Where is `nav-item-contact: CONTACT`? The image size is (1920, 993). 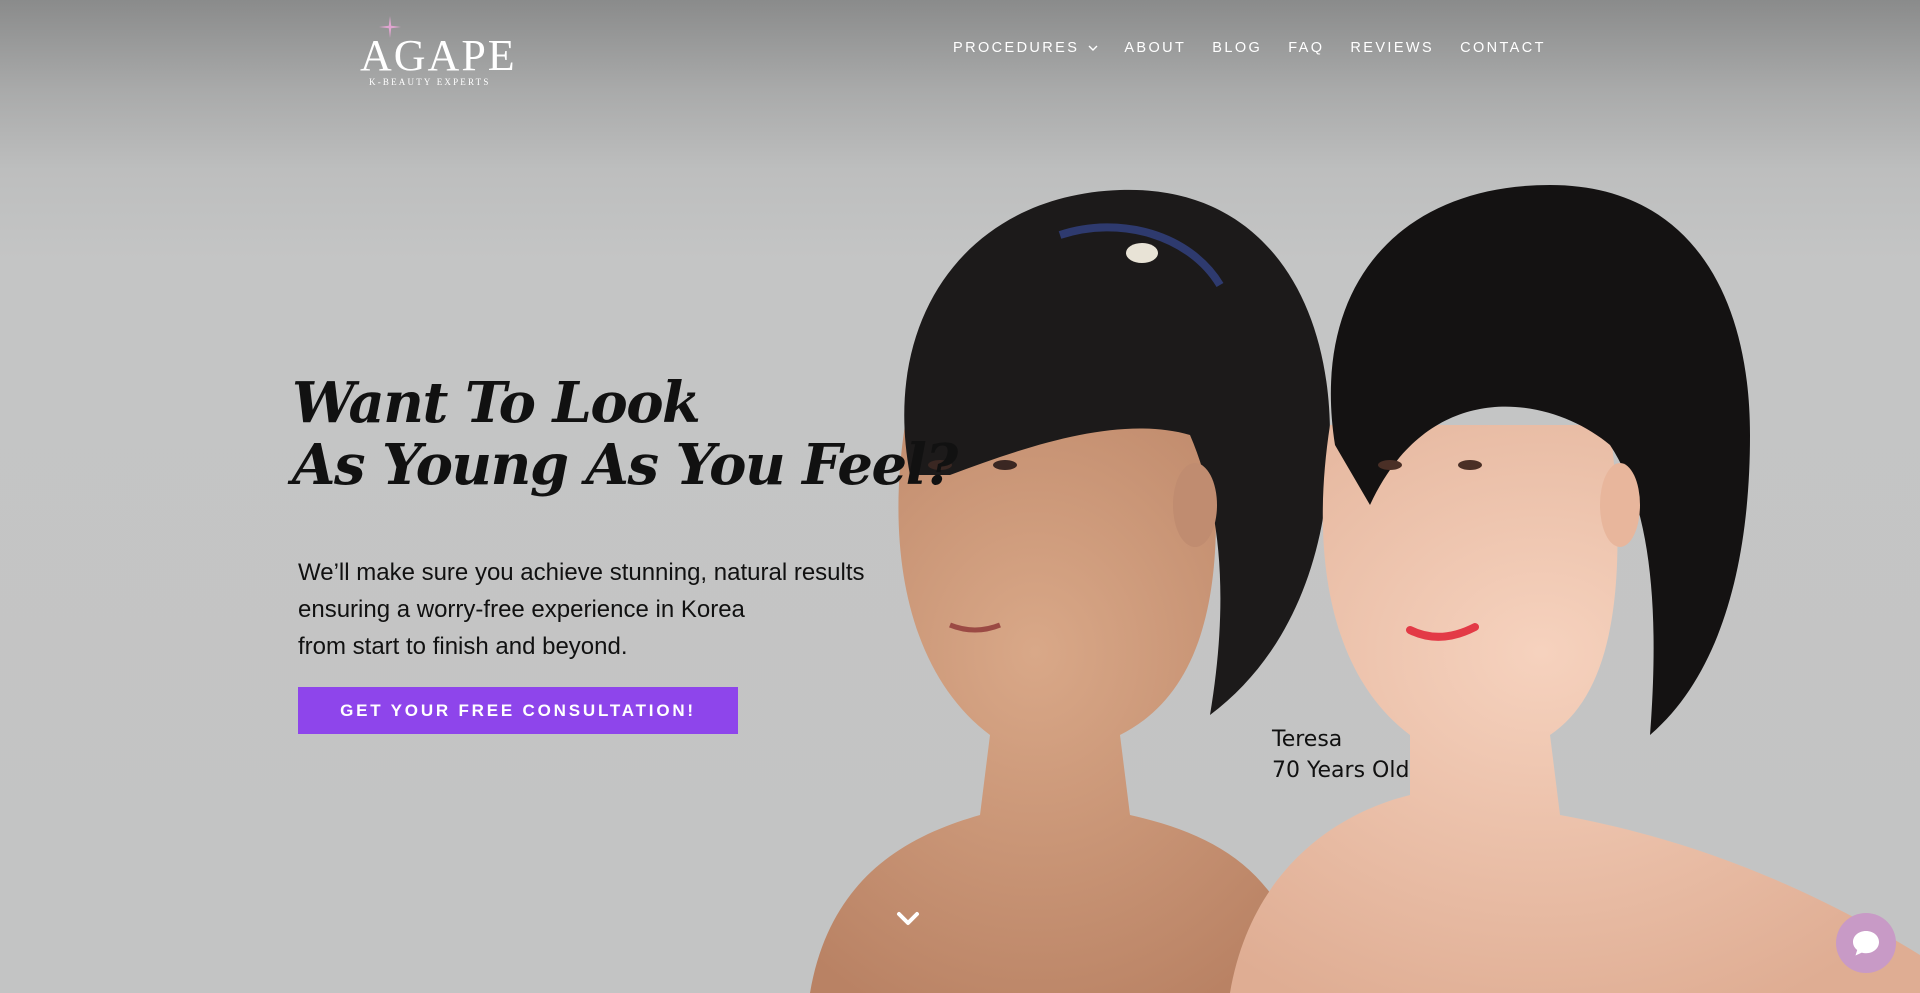
nav-item-contact: CONTACT is located at coordinates (1503, 48).